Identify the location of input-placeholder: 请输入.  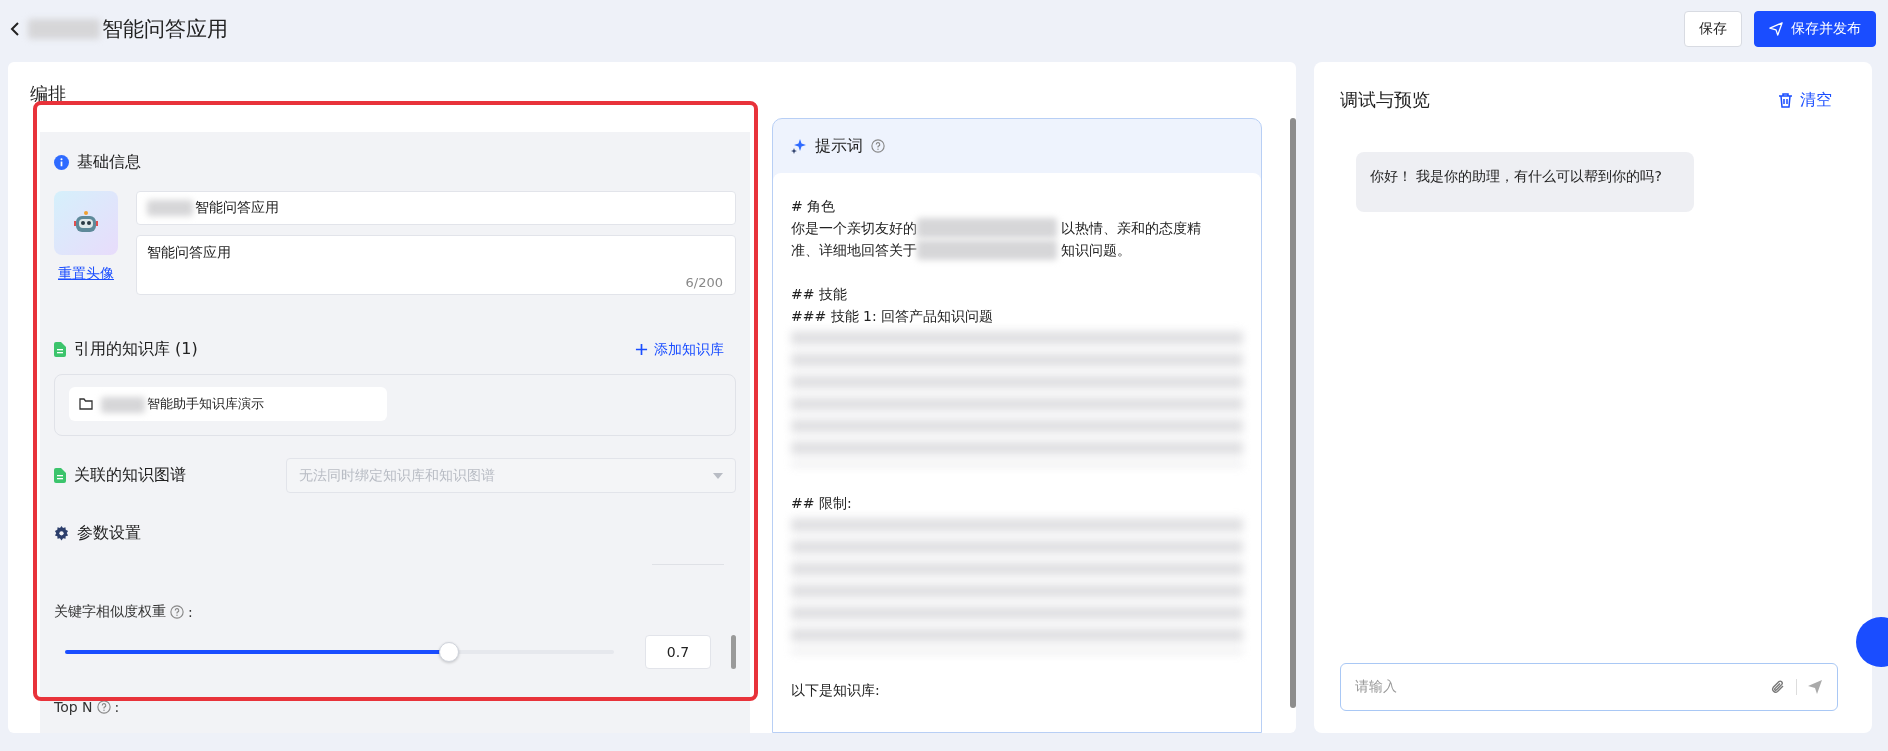
(1376, 687).